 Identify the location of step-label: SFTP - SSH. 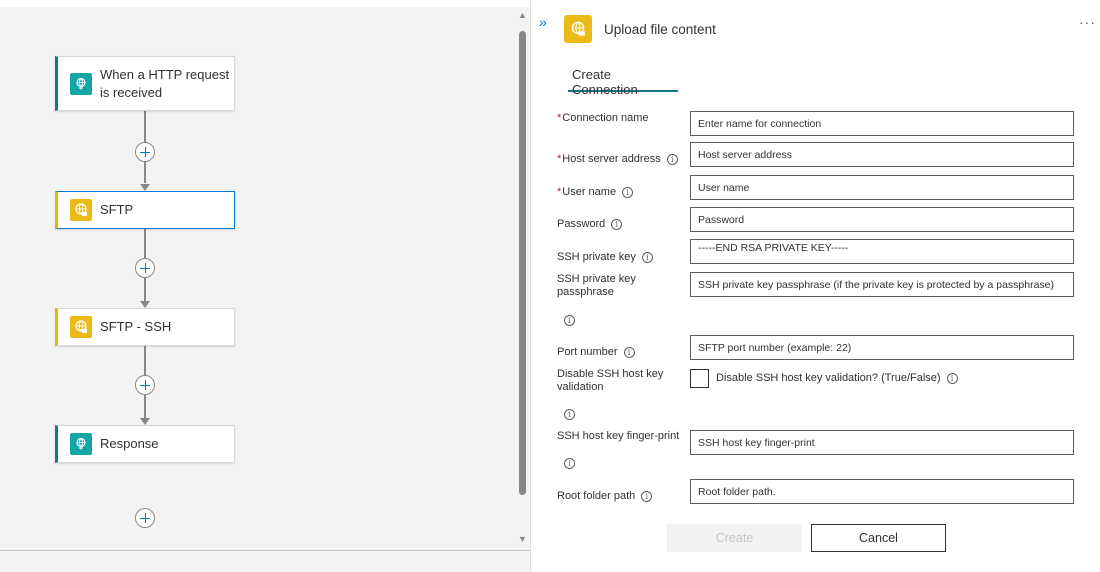
(136, 326).